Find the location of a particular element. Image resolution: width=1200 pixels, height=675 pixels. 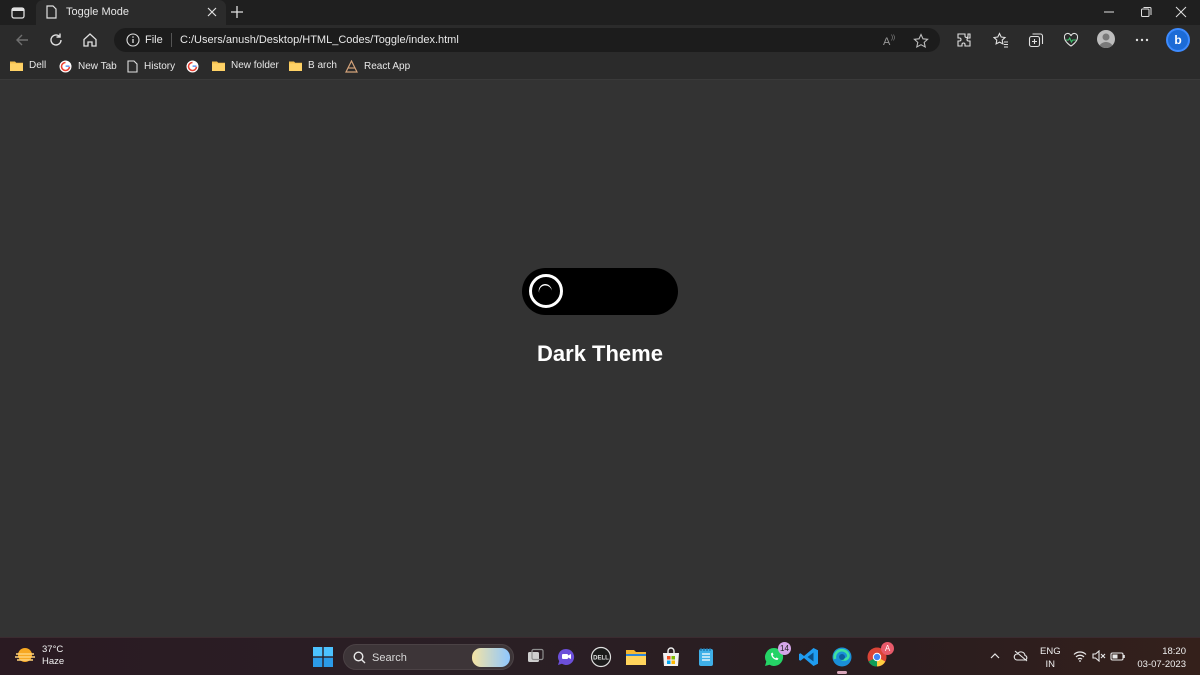

bookmark-dell: Dell is located at coordinates (28, 65).